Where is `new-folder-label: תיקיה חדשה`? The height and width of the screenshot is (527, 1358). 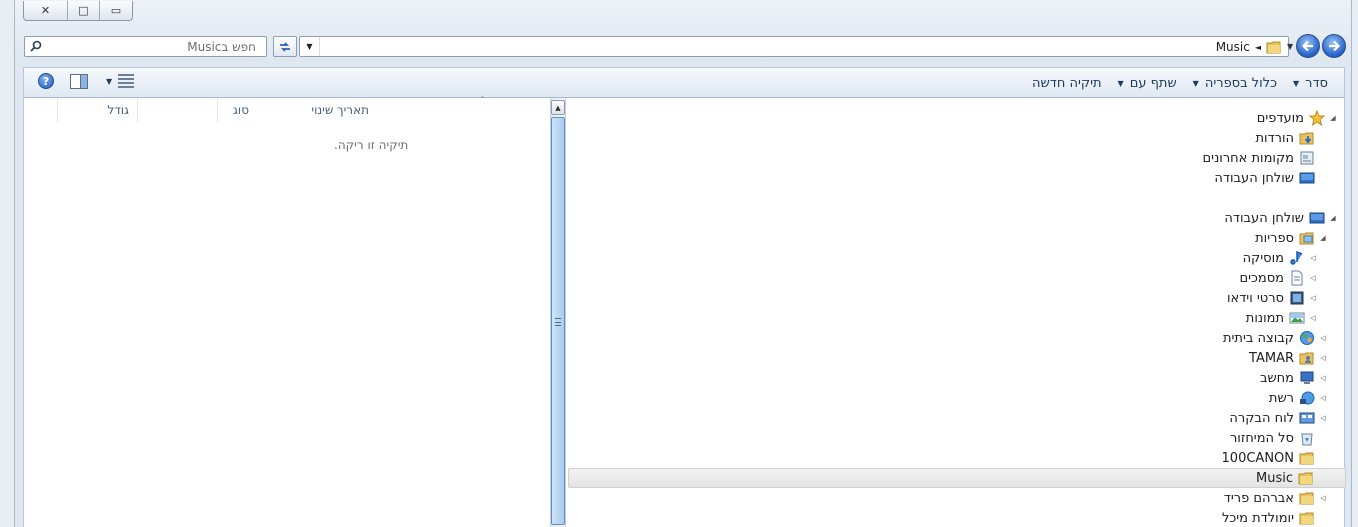 new-folder-label: תיקיה חדשה is located at coordinates (1067, 83).